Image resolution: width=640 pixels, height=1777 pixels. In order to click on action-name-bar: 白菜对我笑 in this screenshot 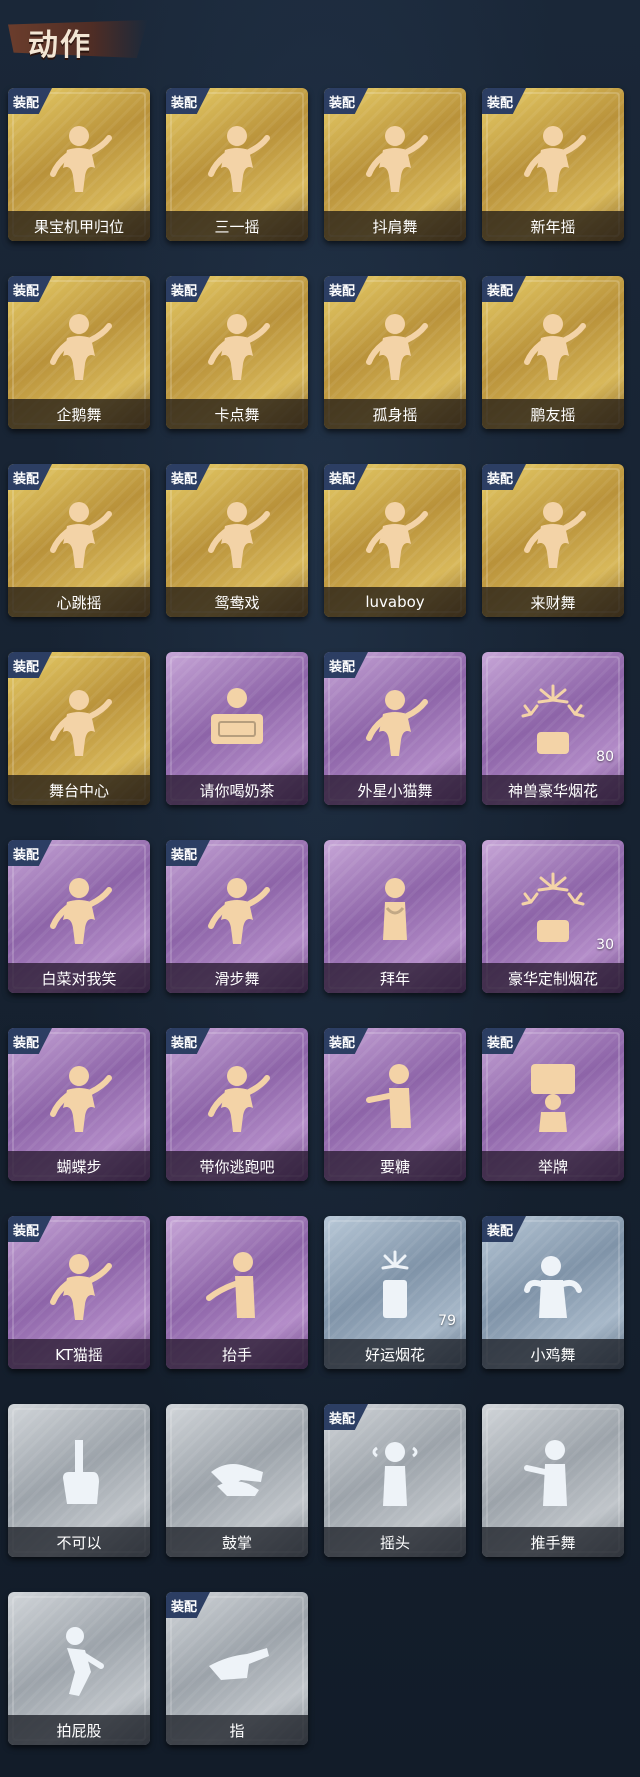, I will do `click(79, 978)`.